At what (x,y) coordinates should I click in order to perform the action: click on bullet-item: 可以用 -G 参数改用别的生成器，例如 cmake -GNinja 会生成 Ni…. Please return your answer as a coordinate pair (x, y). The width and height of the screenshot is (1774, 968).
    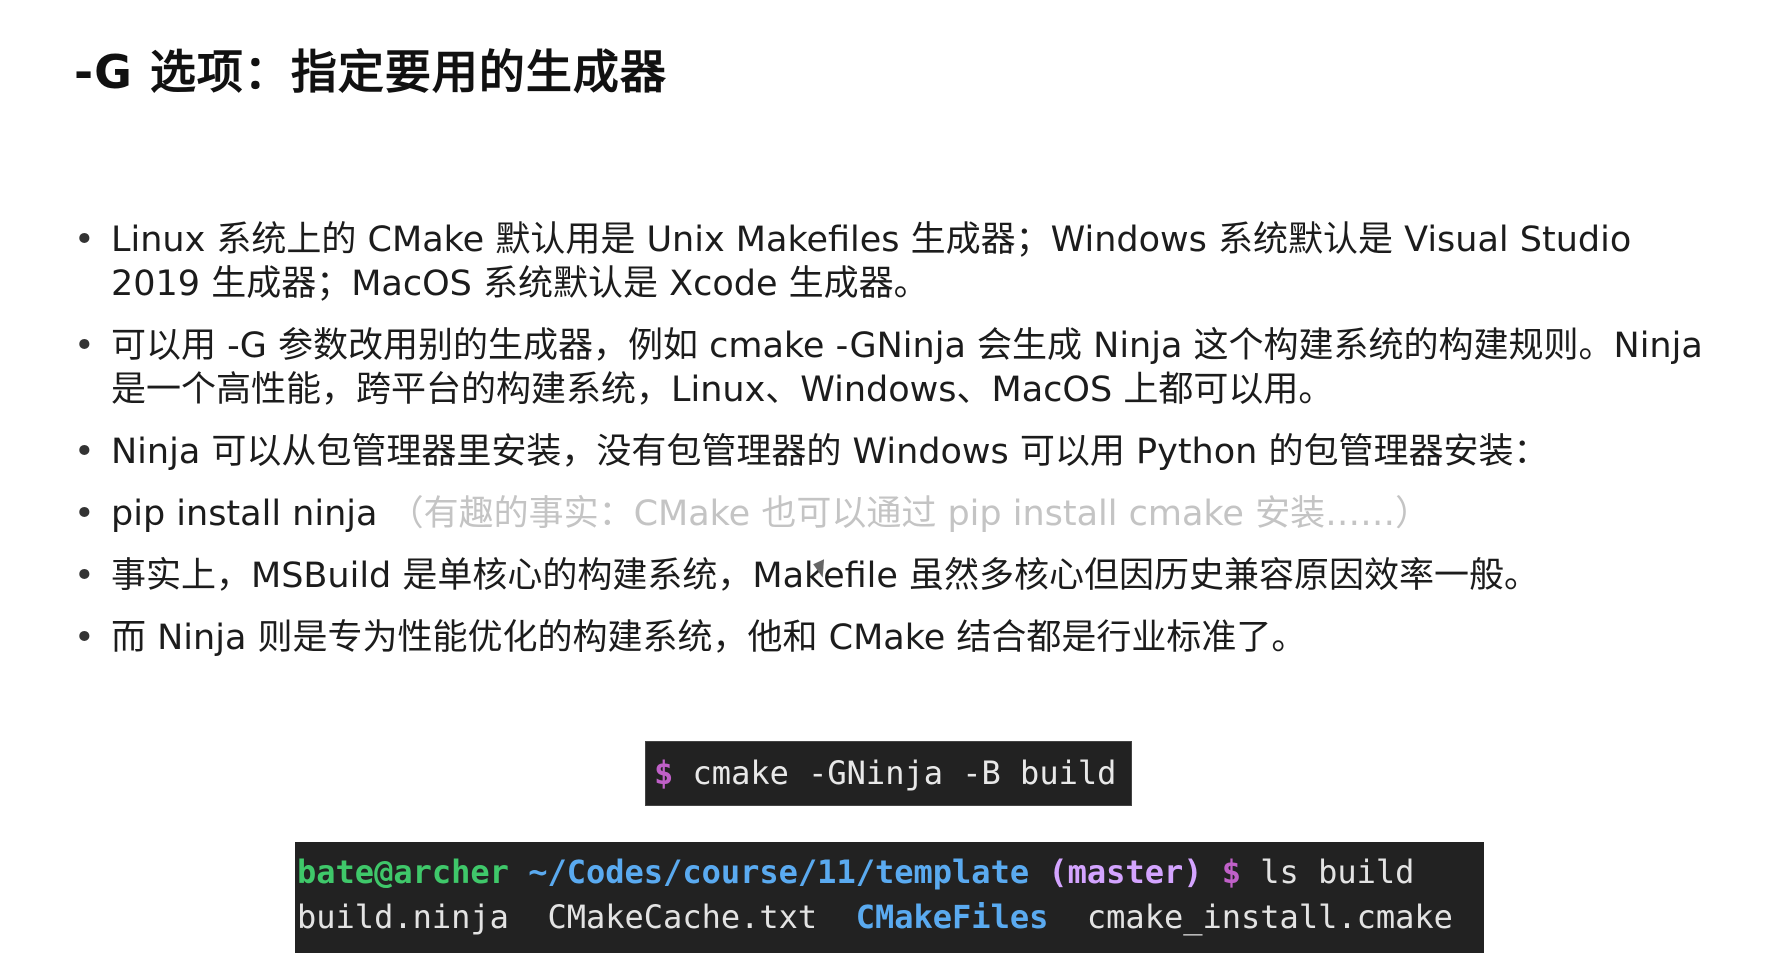
    Looking at the image, I should click on (894, 368).